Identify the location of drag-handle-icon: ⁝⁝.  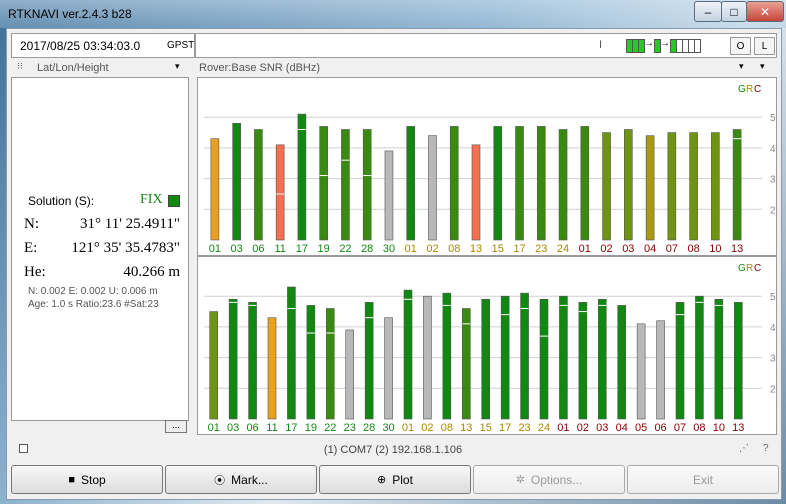
(20, 66).